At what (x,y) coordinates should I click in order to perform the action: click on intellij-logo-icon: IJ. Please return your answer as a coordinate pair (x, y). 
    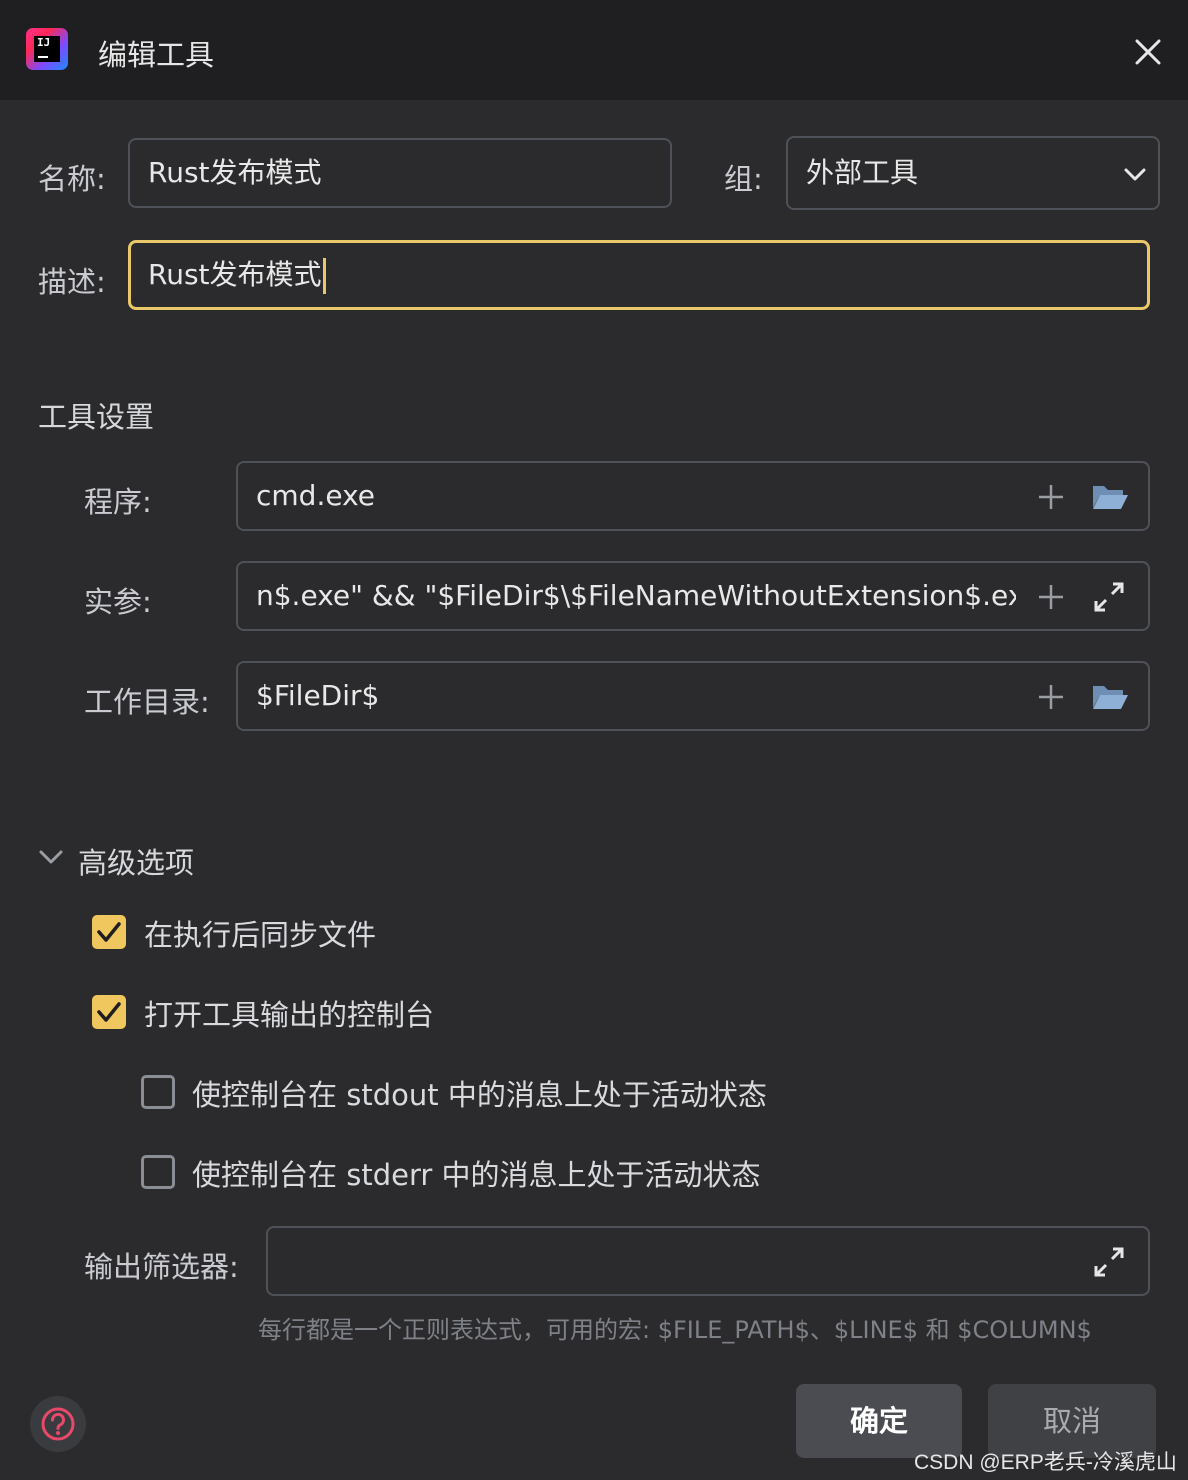
    Looking at the image, I should click on (47, 49).